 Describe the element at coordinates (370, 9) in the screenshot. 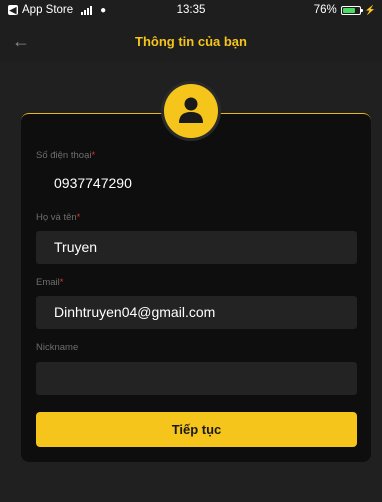

I see `charging-icon: ⚡` at that location.